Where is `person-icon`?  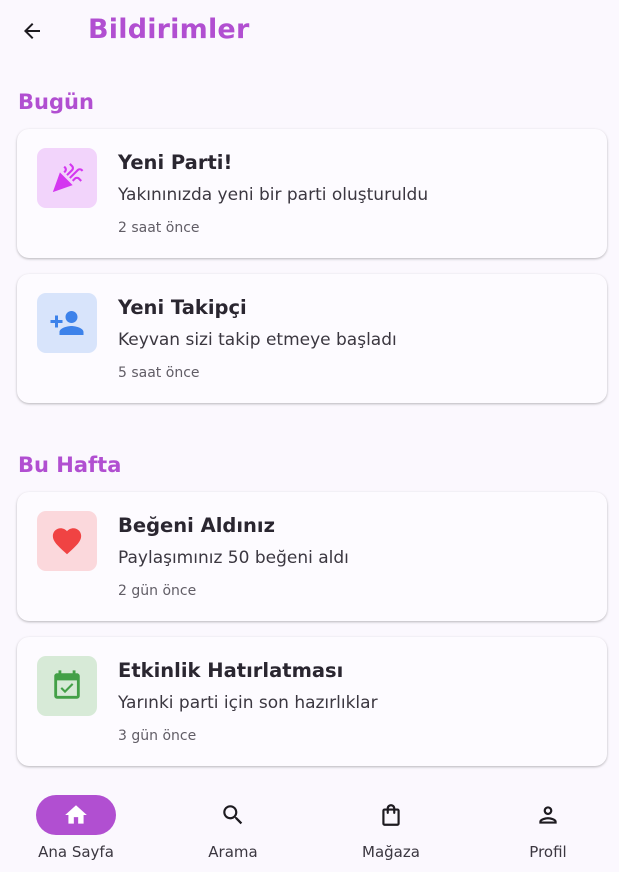
person-icon is located at coordinates (548, 815).